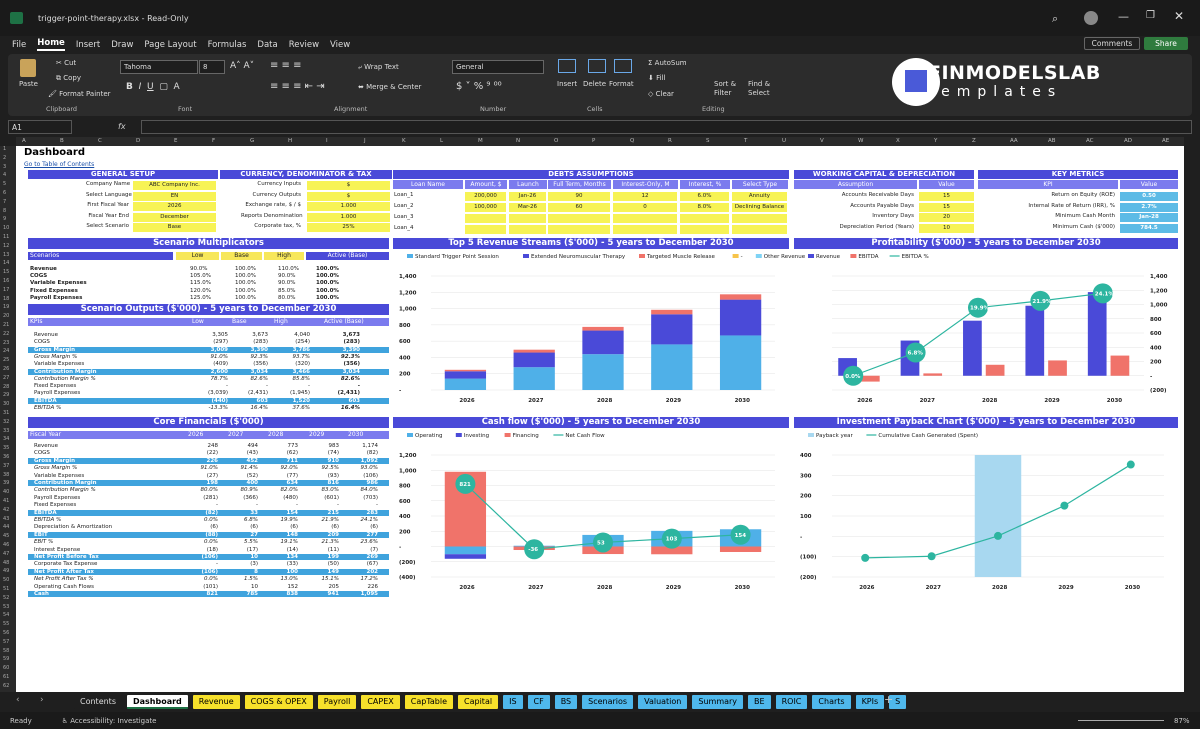 This screenshot has height=729, width=1200. I want to click on tab-scroll-right-icon: ›, so click(42, 700).